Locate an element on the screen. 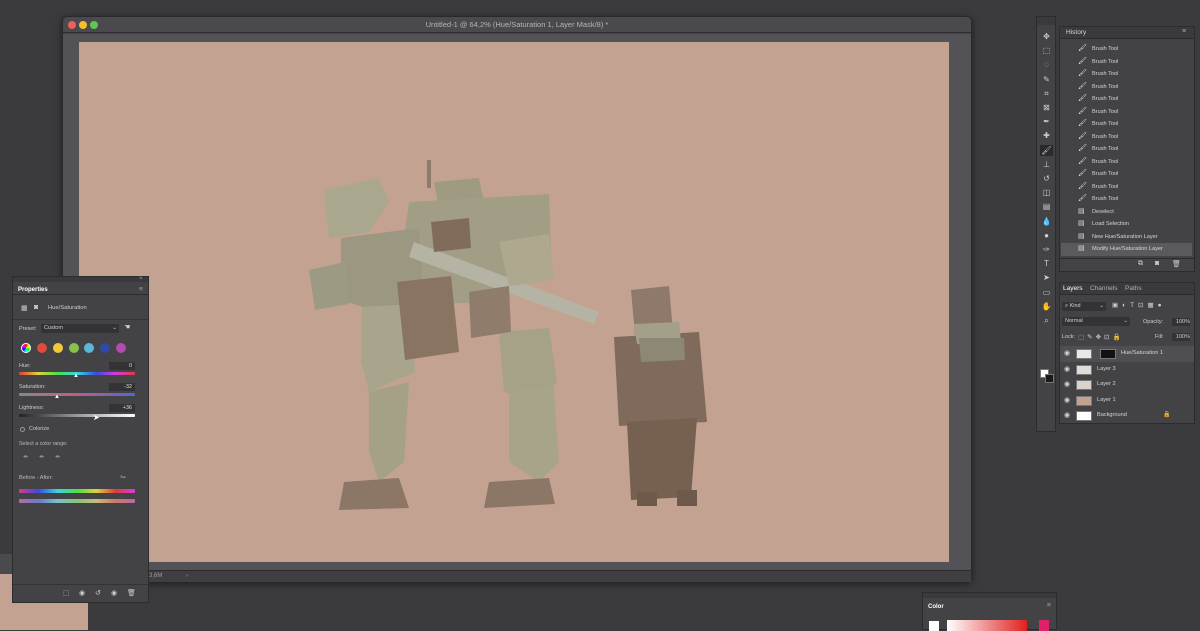  history-item: ▤ Deselect is located at coordinates (1126, 212).